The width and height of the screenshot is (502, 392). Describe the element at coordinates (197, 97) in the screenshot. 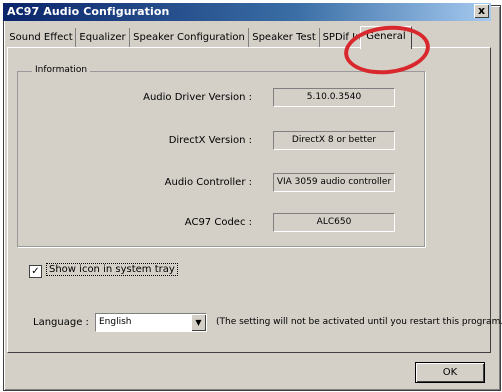

I see `driver-version-label: Audio Driver Version :` at that location.